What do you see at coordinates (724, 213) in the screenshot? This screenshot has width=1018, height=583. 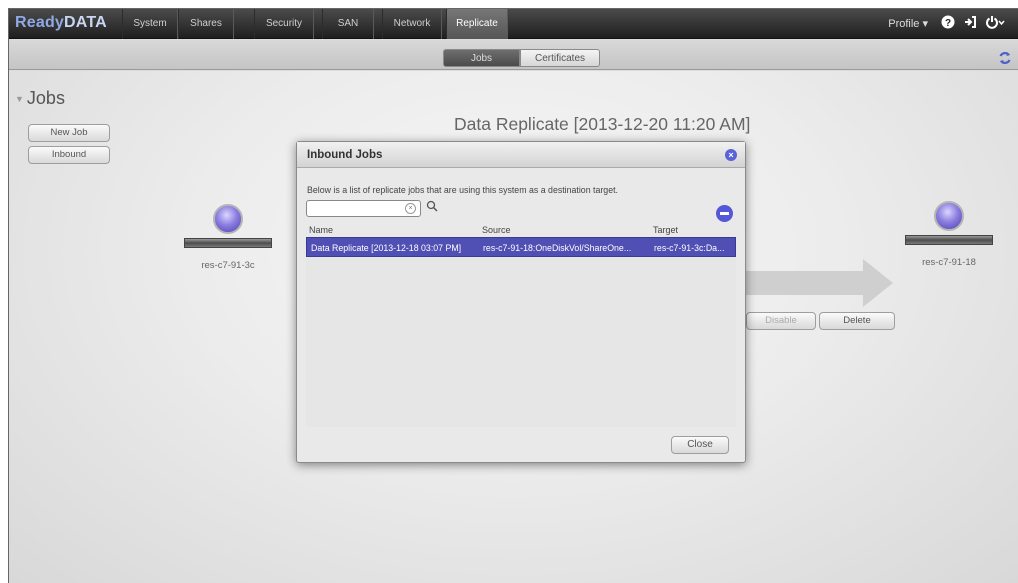 I see `remove-job-button` at bounding box center [724, 213].